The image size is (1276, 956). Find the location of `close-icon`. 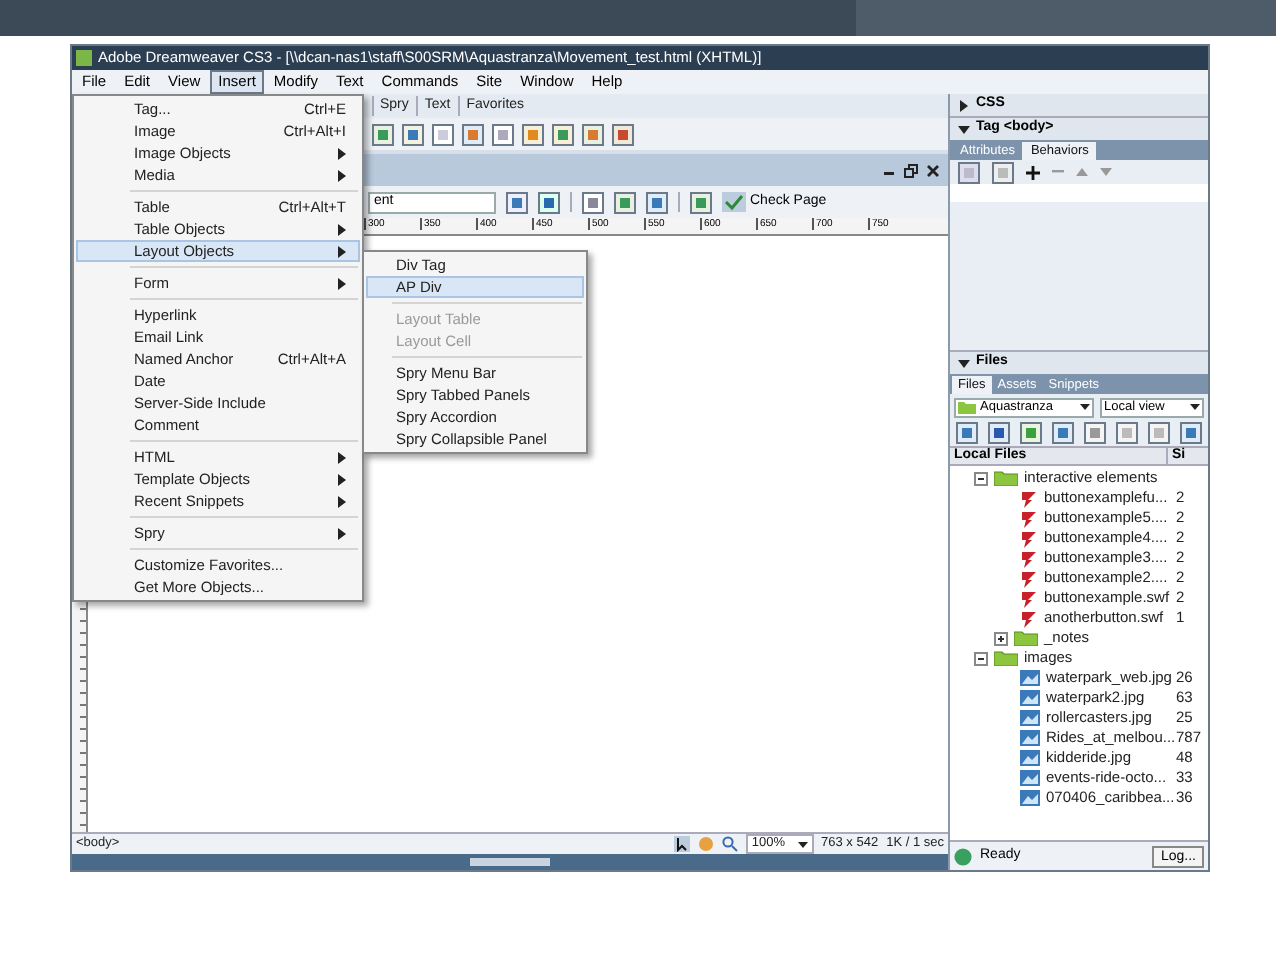

close-icon is located at coordinates (933, 170).